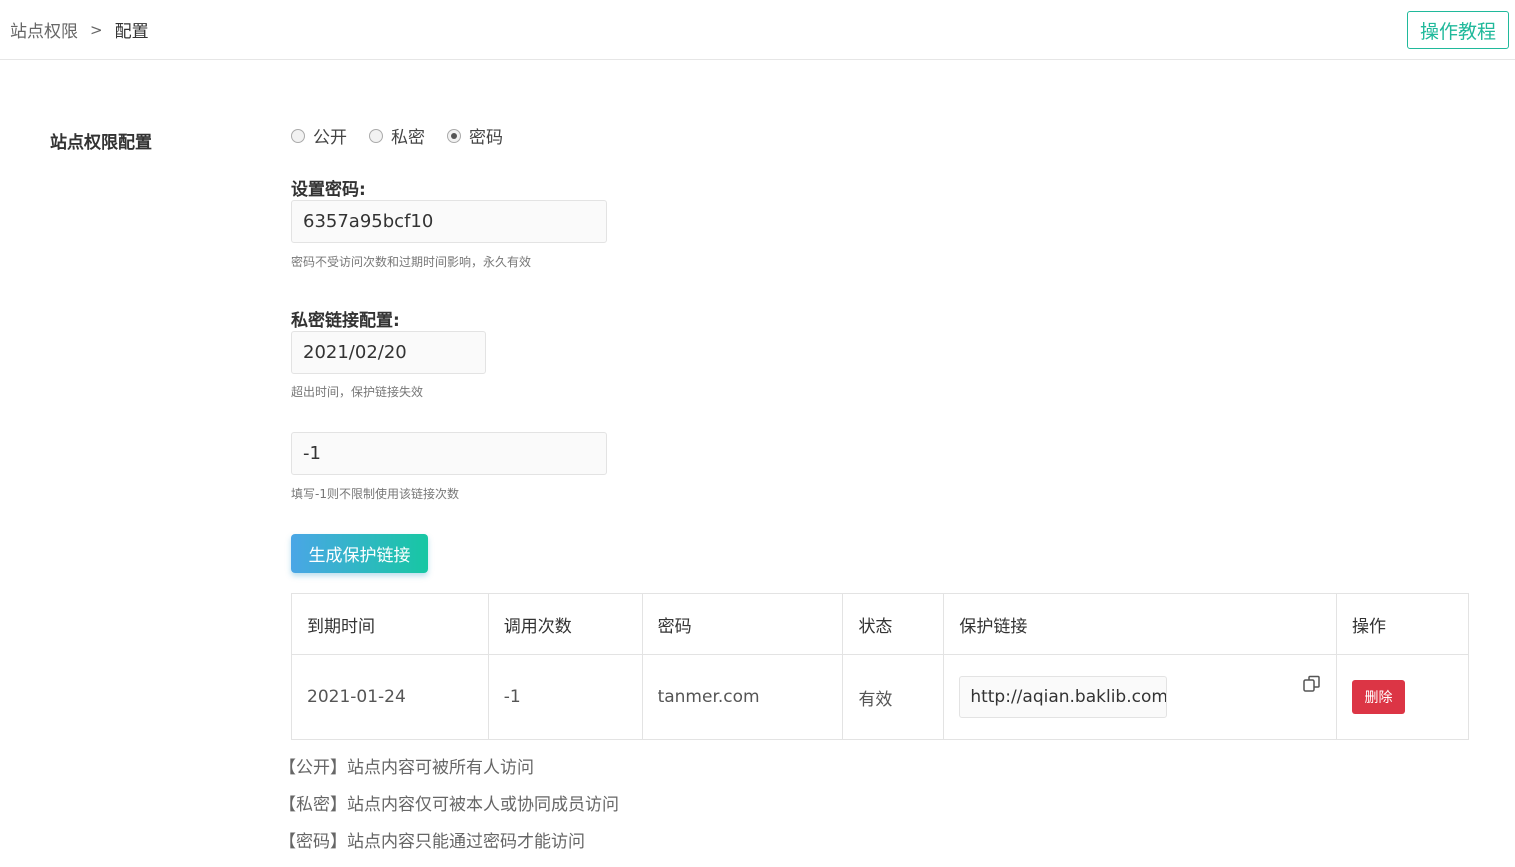 Image resolution: width=1515 pixels, height=867 pixels. Describe the element at coordinates (406, 768) in the screenshot. I see `note-public: 【公开】站点内容可被所有人访问` at that location.